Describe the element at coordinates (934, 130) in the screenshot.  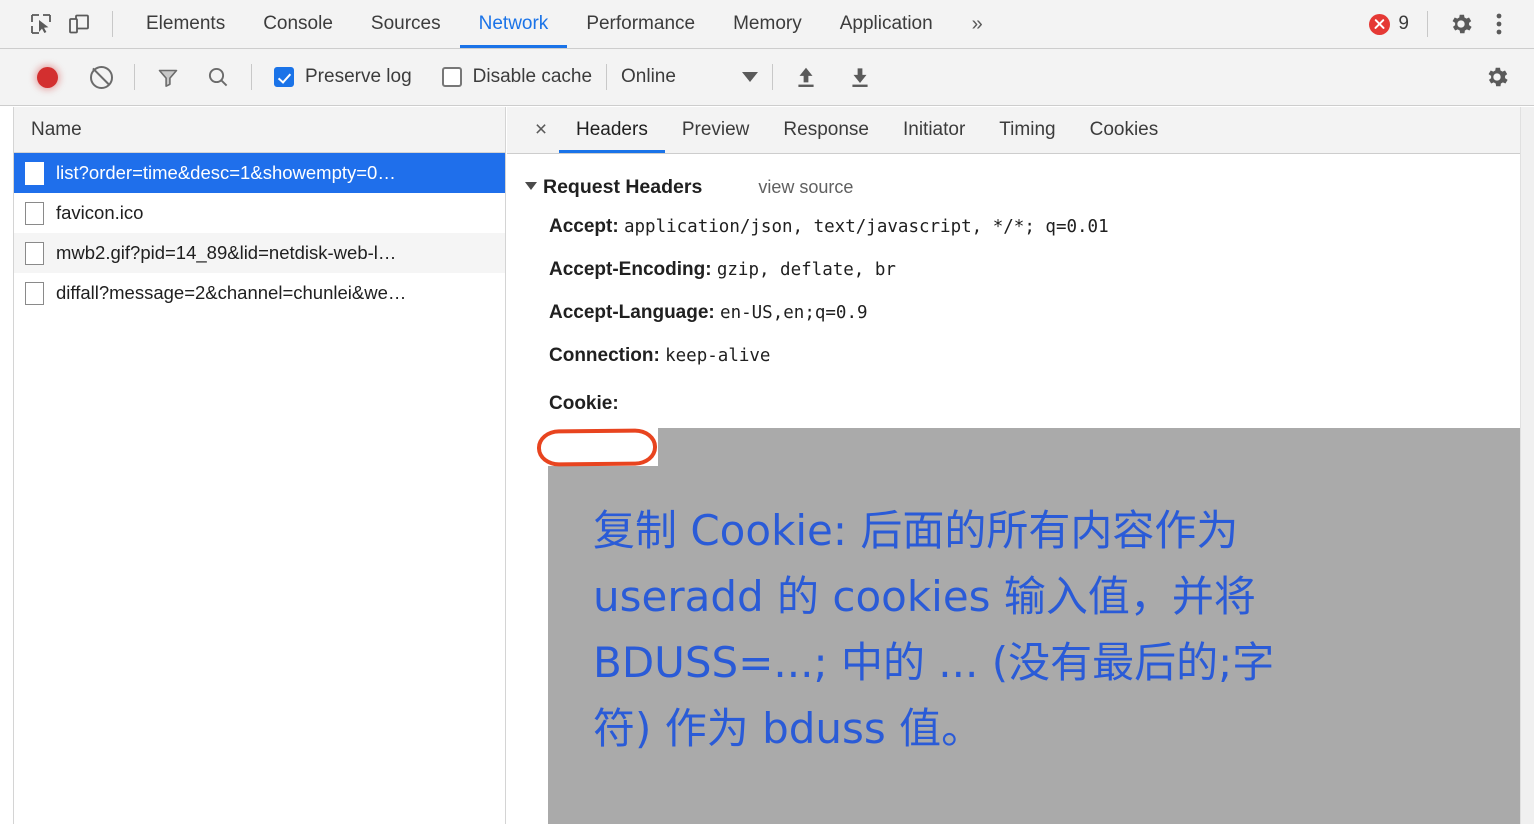
I see `tab-initiator: Initiator` at that location.